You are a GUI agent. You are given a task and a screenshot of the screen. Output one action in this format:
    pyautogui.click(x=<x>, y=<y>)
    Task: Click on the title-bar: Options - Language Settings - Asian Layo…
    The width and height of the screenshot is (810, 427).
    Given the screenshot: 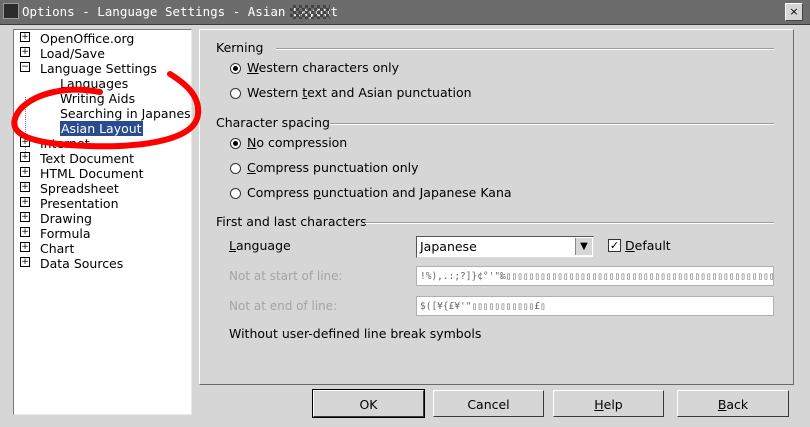 What is the action you would take?
    pyautogui.click(x=405, y=12)
    